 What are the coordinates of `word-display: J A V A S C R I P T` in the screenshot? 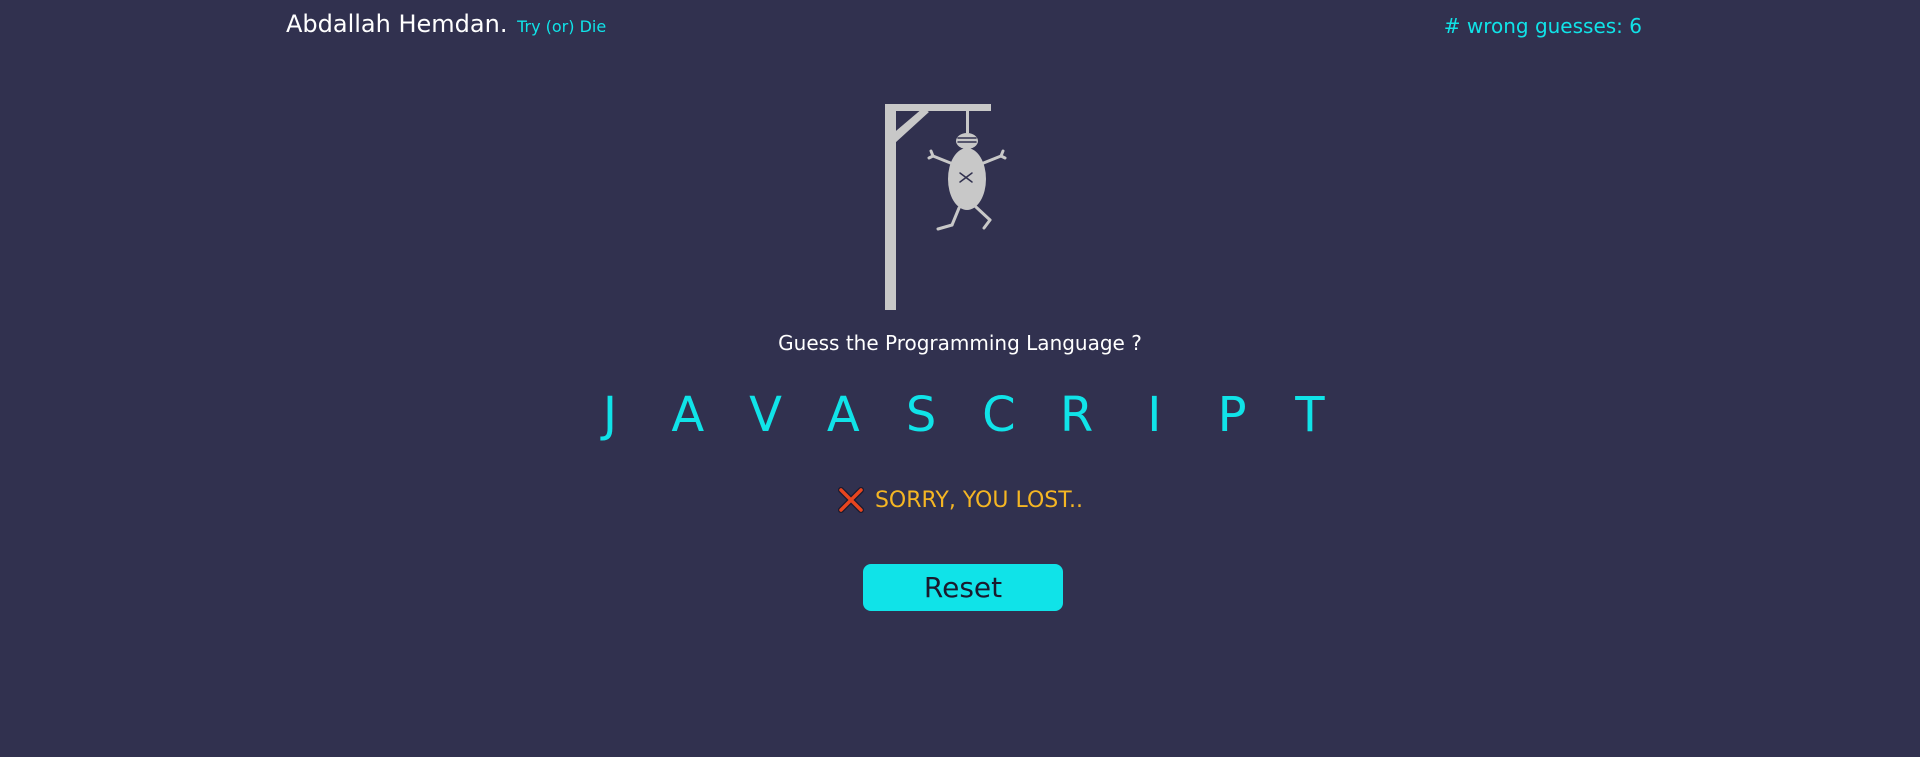 It's located at (960, 415).